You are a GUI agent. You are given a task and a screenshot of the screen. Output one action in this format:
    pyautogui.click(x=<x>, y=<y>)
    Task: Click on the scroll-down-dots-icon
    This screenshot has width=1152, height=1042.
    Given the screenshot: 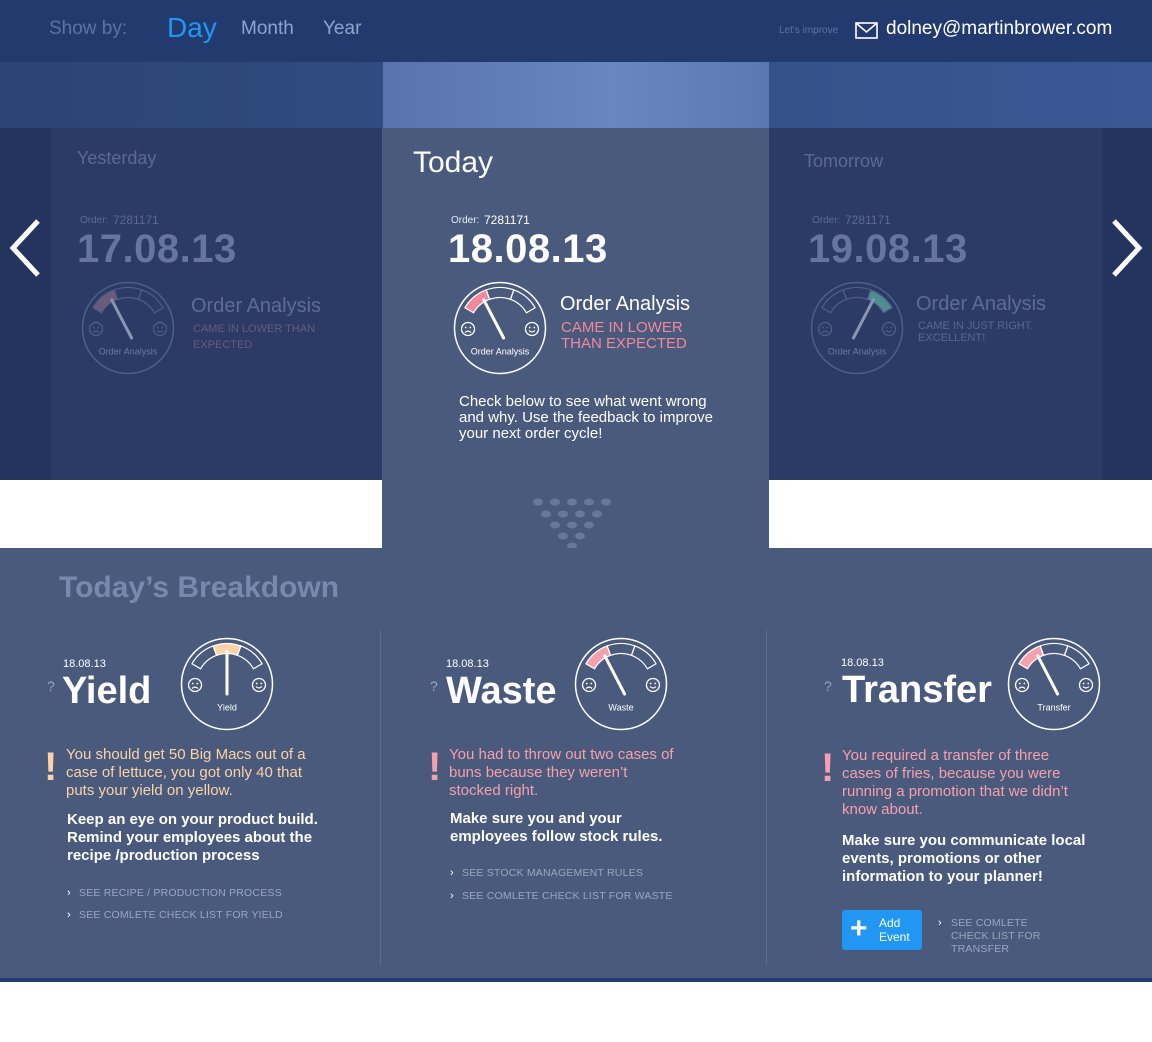 What is the action you would take?
    pyautogui.click(x=573, y=525)
    